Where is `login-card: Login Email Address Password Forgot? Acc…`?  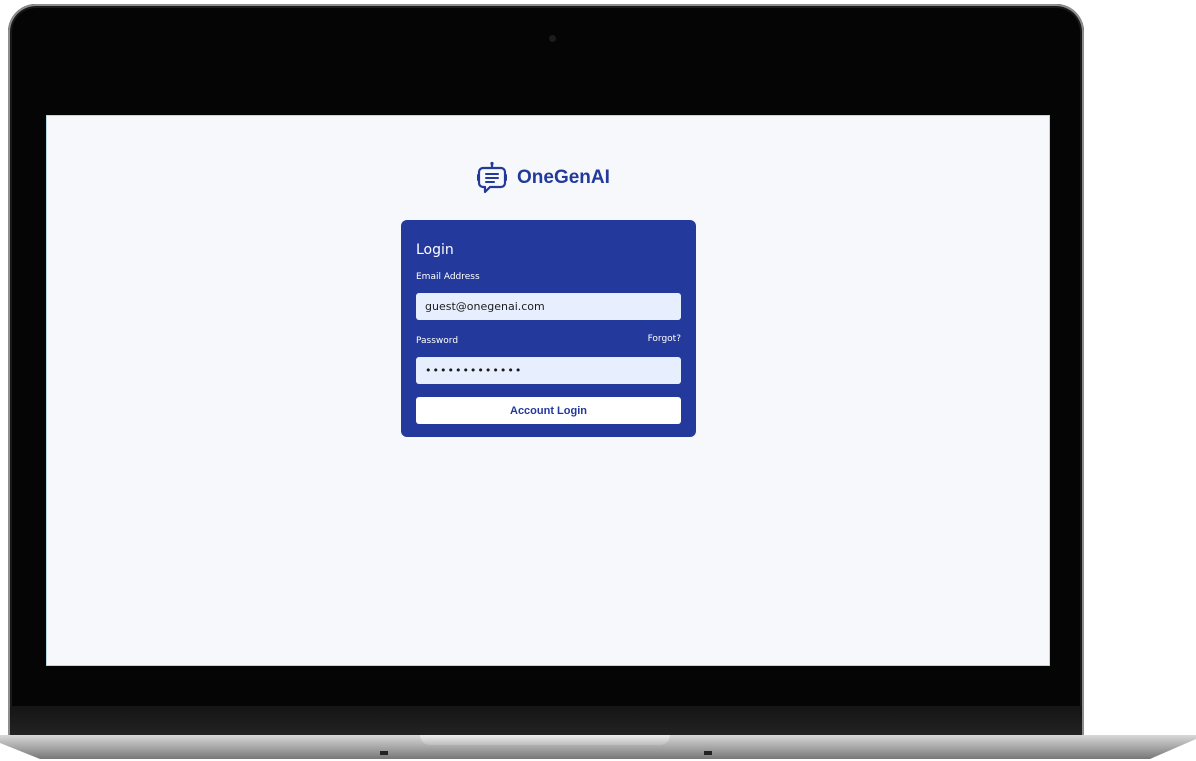
login-card: Login Email Address Password Forgot? Acc… is located at coordinates (548, 328).